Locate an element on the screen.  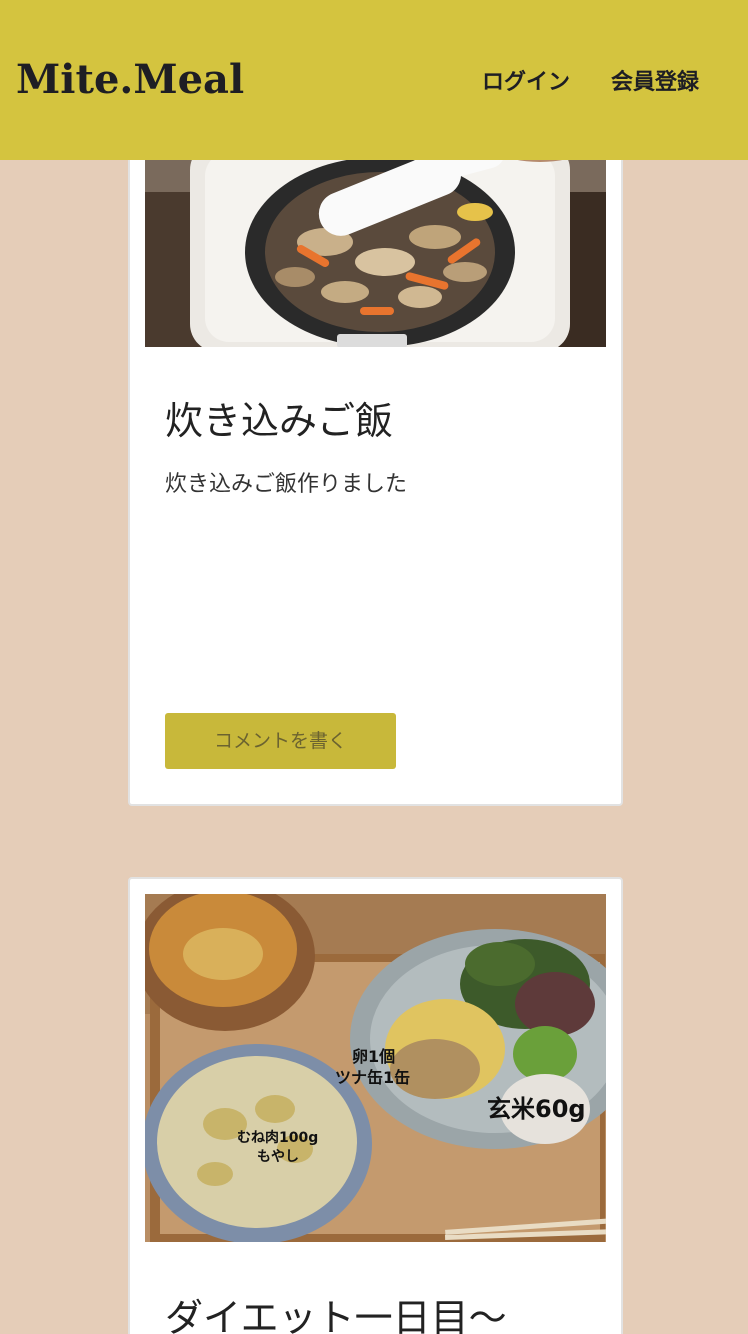
login-link: ログイン is located at coordinates (526, 80).